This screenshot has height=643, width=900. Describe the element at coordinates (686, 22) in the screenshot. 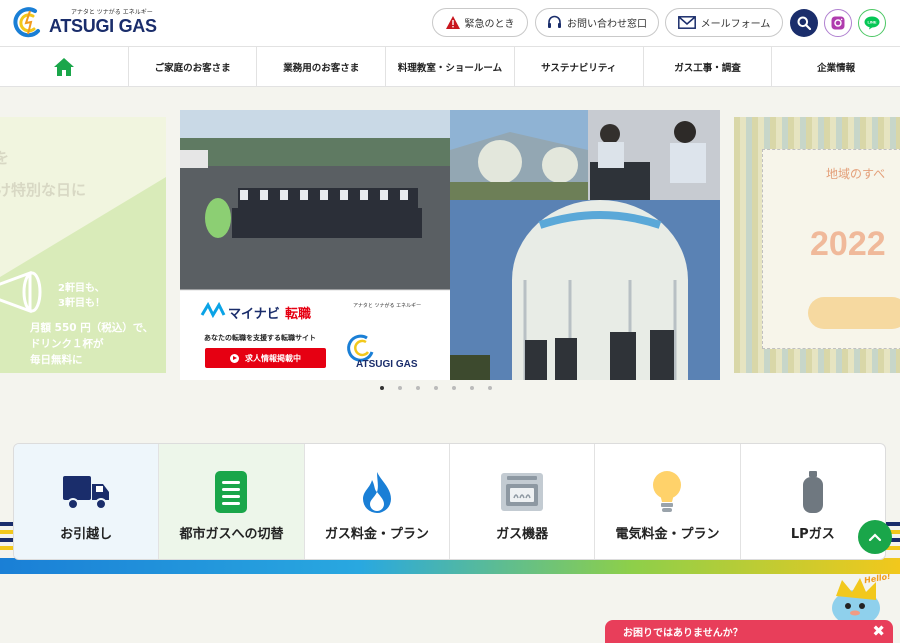

I see `mail-icon` at that location.